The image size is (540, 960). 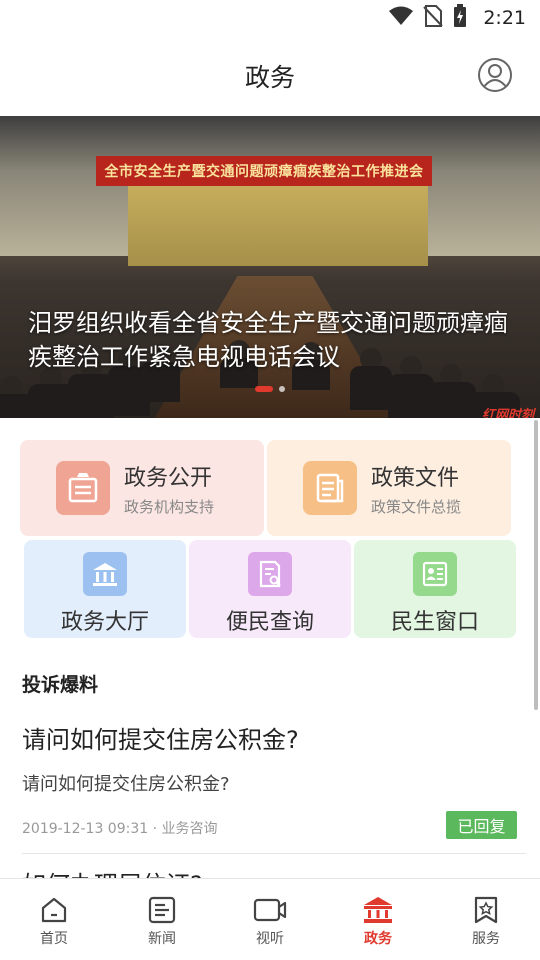 I want to click on bottom-navigation: 首页 新闻 视听 政务 服务, so click(x=270, y=919).